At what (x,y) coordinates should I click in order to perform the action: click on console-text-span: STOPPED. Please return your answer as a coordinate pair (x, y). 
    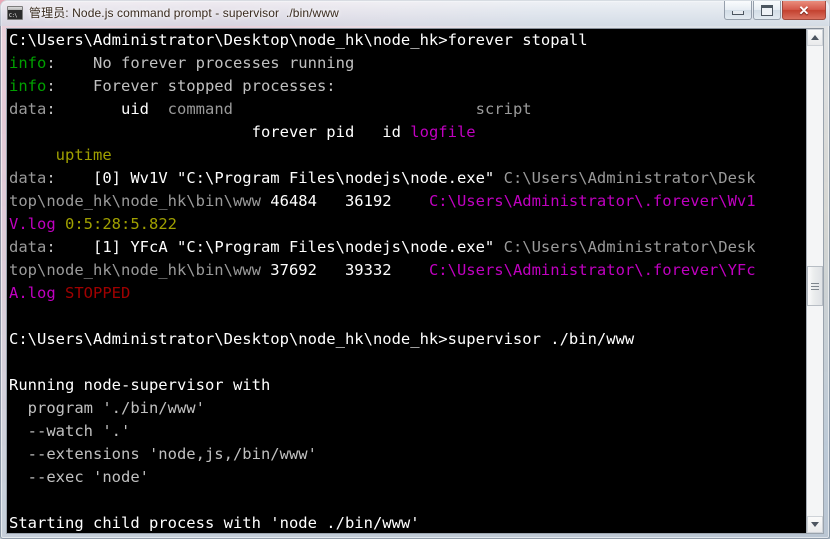
    Looking at the image, I should click on (98, 293).